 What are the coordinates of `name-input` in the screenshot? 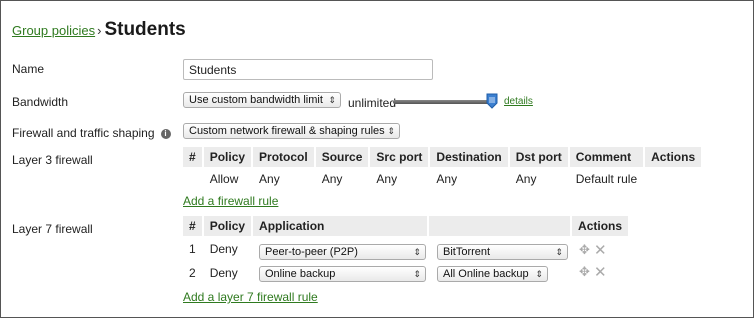 It's located at (308, 69).